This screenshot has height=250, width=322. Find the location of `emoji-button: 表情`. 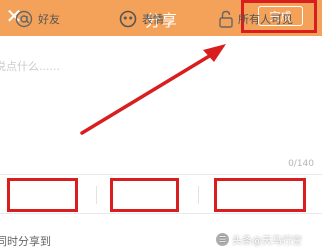

emoji-button: 表情 is located at coordinates (141, 19).